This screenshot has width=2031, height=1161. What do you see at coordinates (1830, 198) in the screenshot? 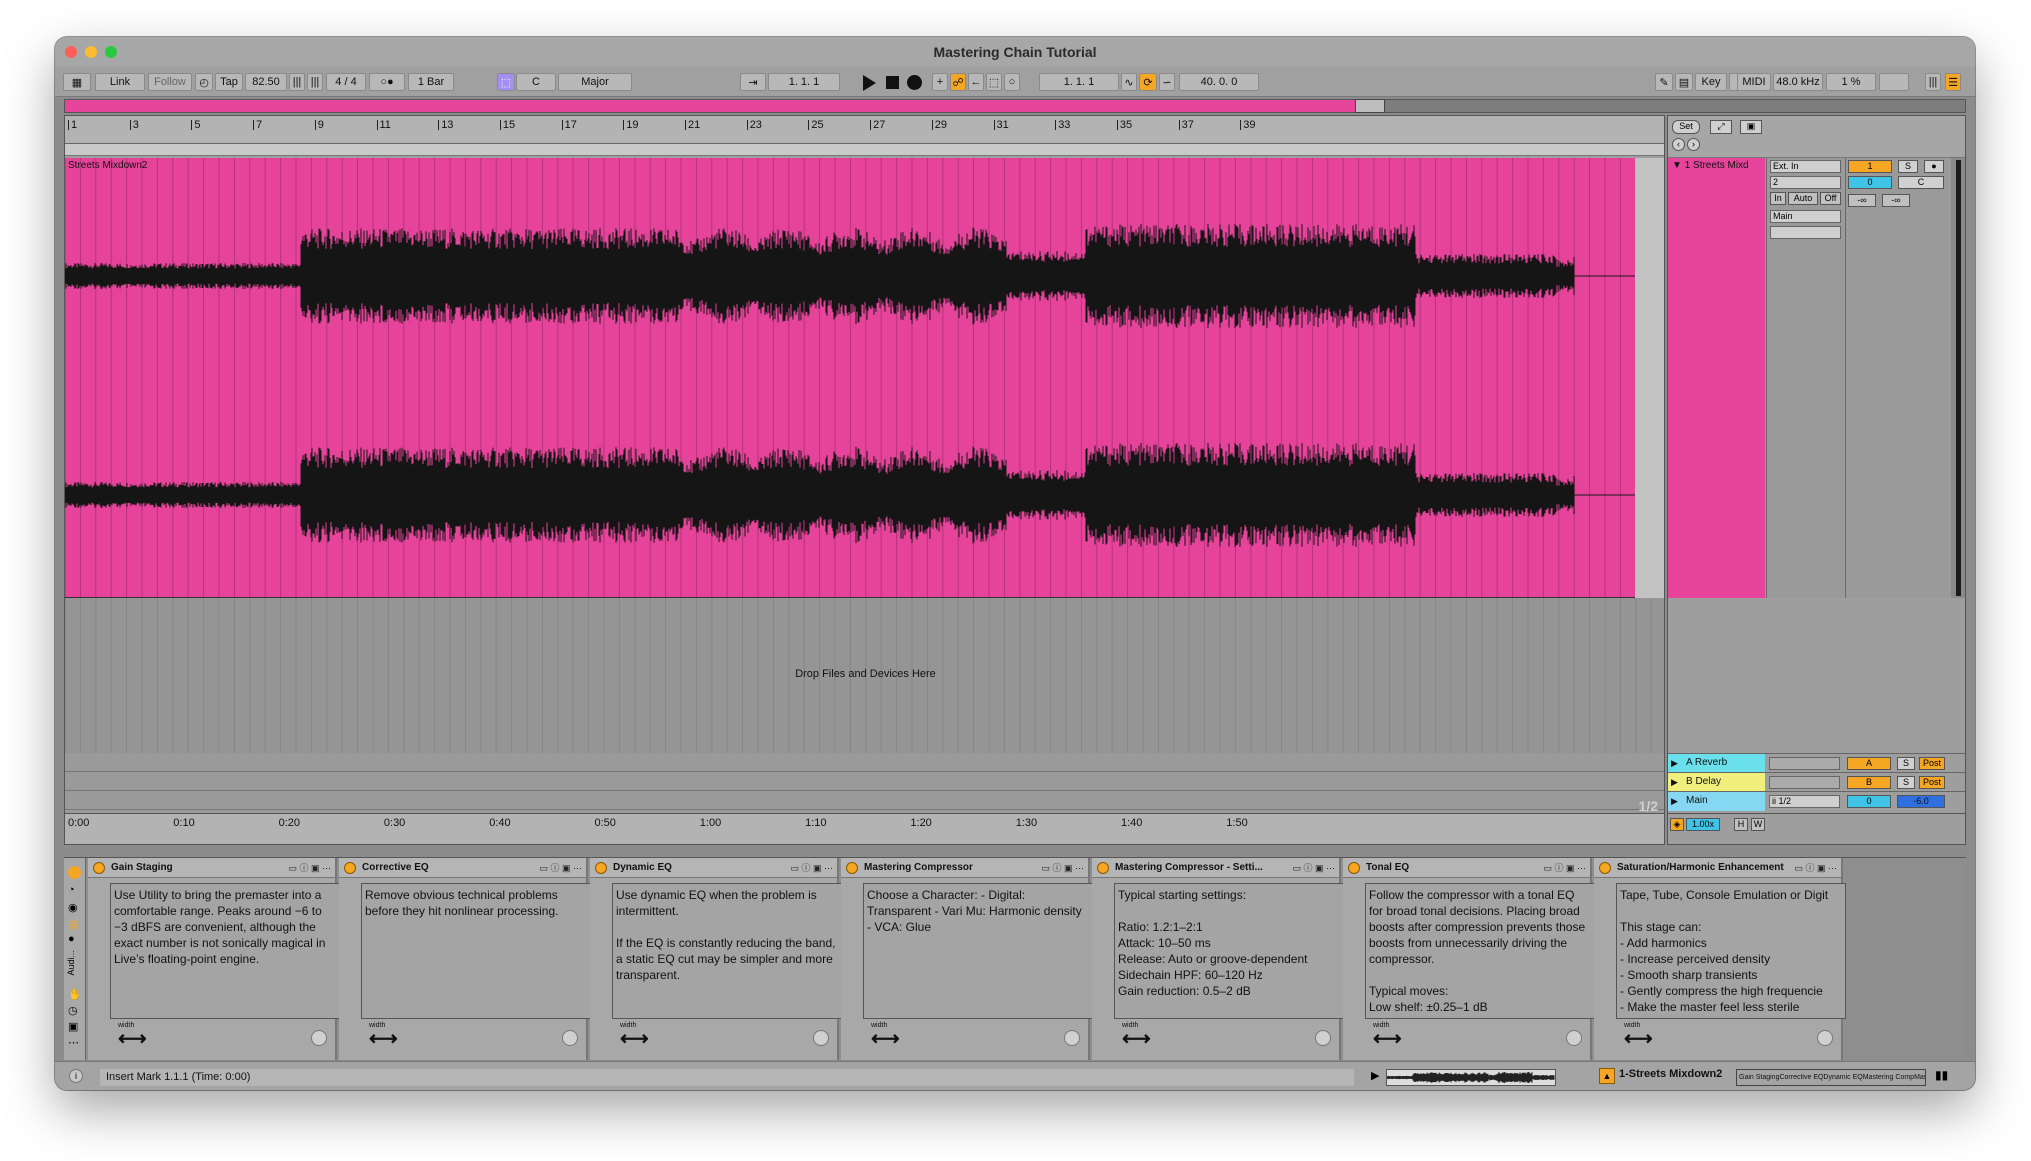
I see `monitor-off-button: Off` at bounding box center [1830, 198].